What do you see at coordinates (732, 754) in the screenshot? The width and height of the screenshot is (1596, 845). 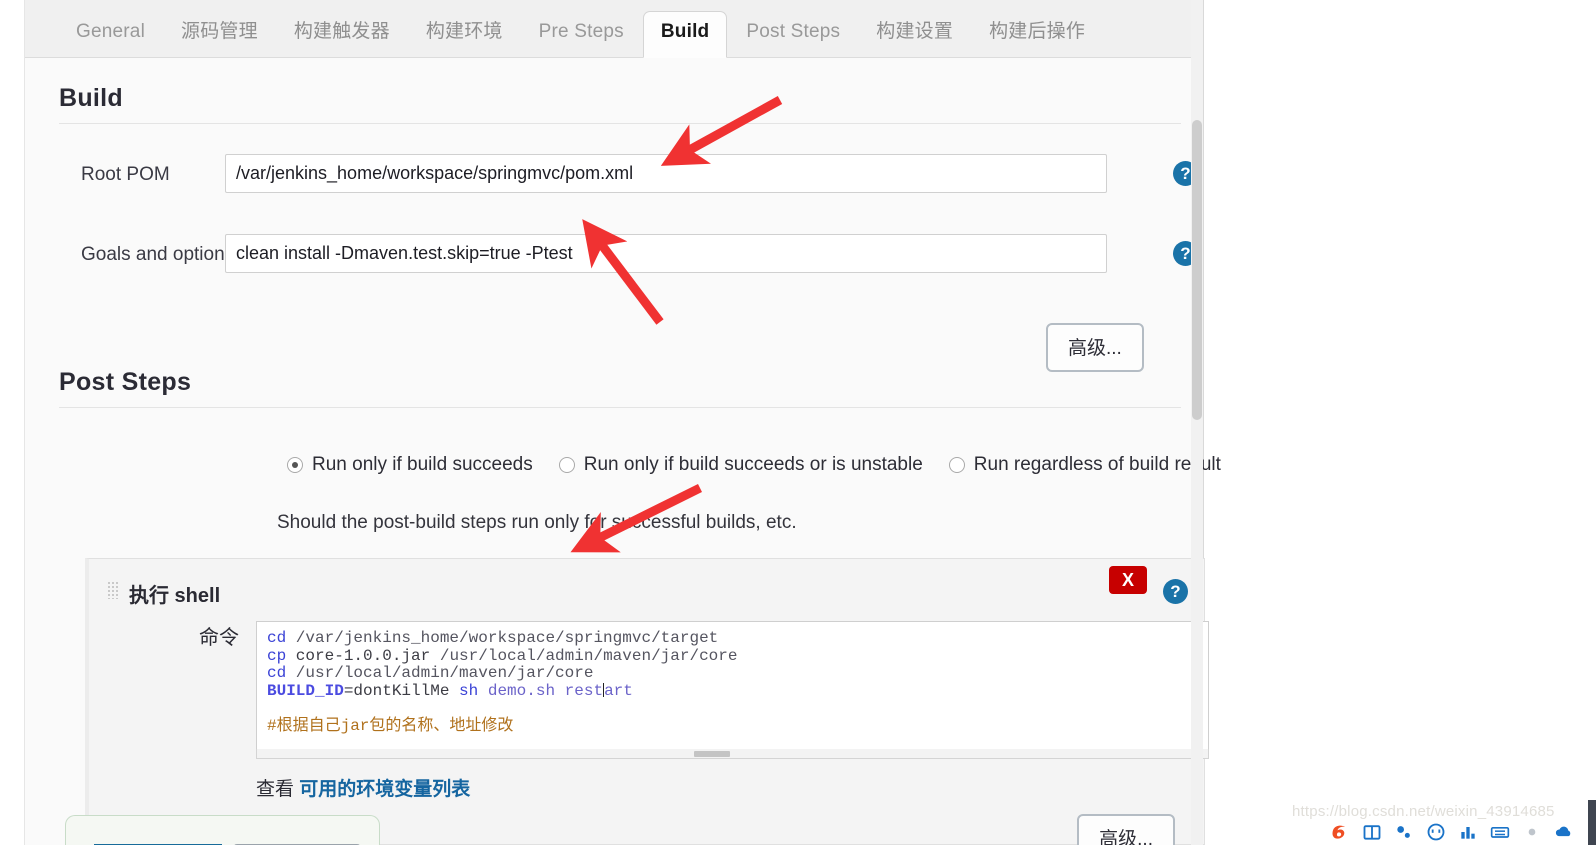 I see `command-horizontal-scrollbar` at bounding box center [732, 754].